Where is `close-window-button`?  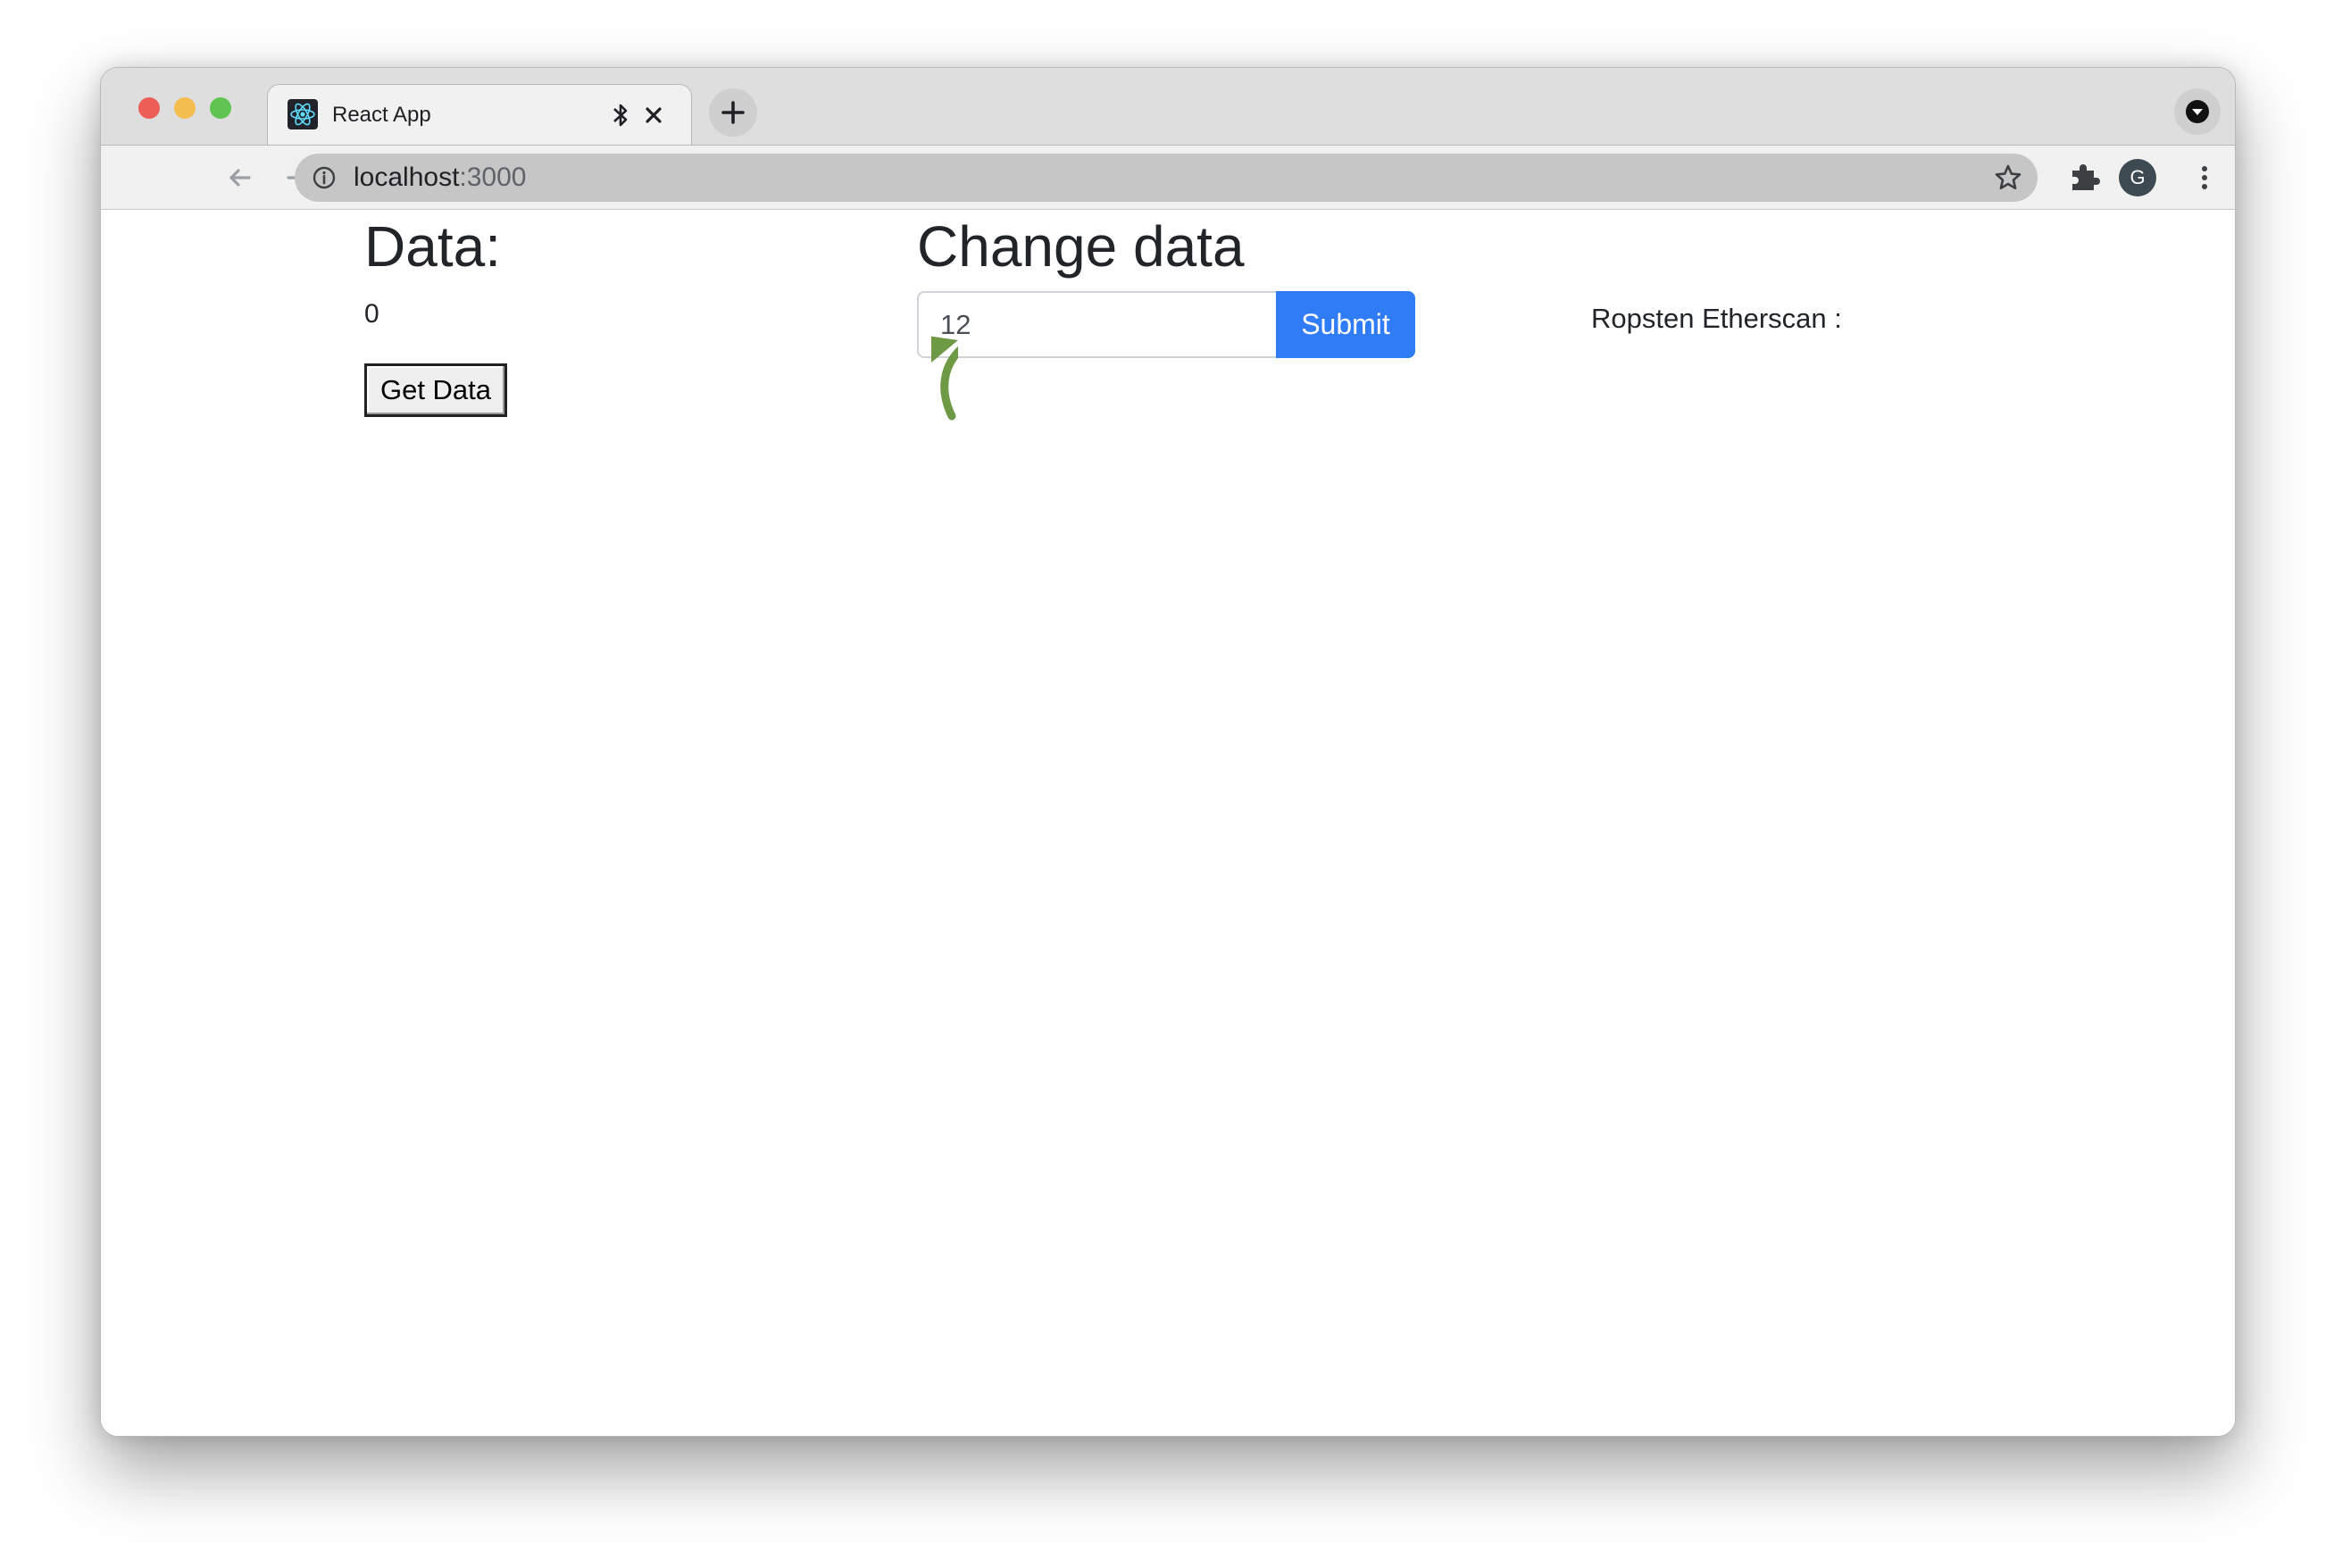
close-window-button is located at coordinates (149, 108).